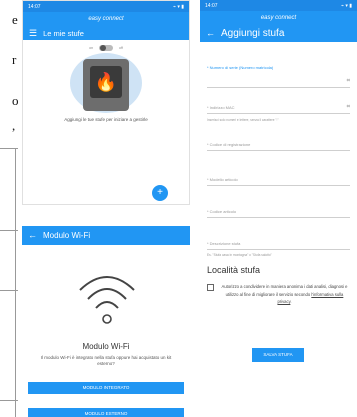 The image size is (357, 417). I want to click on document-letter: e, so click(15, 19).